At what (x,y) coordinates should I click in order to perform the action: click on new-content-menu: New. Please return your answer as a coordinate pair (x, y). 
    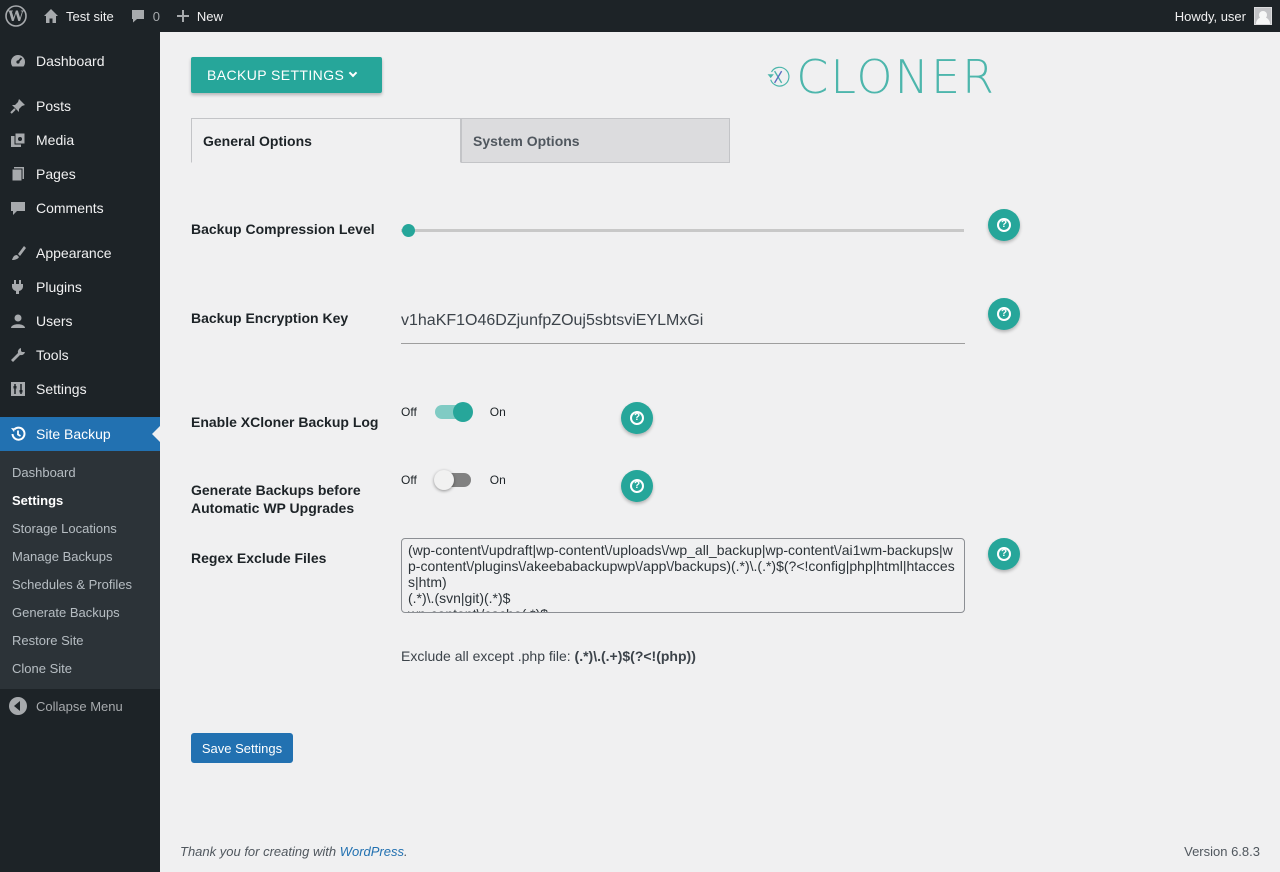
    Looking at the image, I should click on (199, 16).